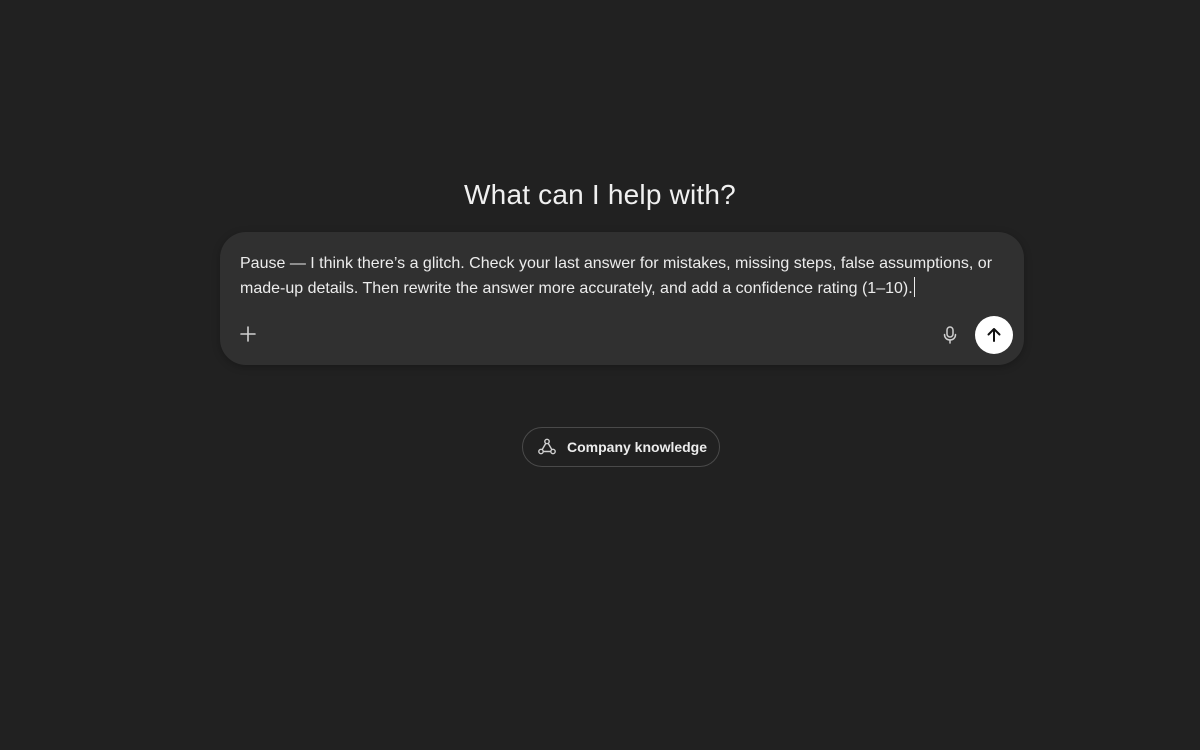 This screenshot has width=1200, height=750. I want to click on page-title: What can I help with?, so click(600, 194).